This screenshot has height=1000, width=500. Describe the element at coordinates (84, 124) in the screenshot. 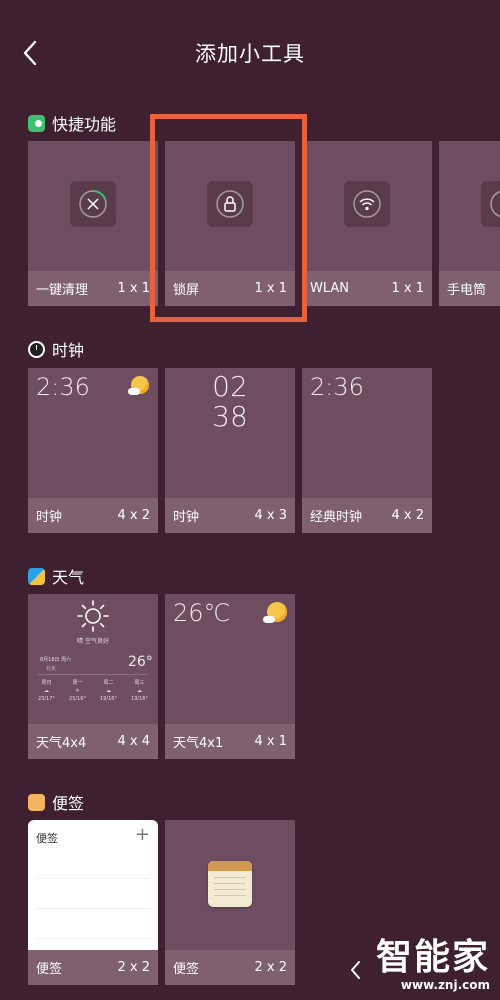

I see `section-title: 快捷功能` at that location.